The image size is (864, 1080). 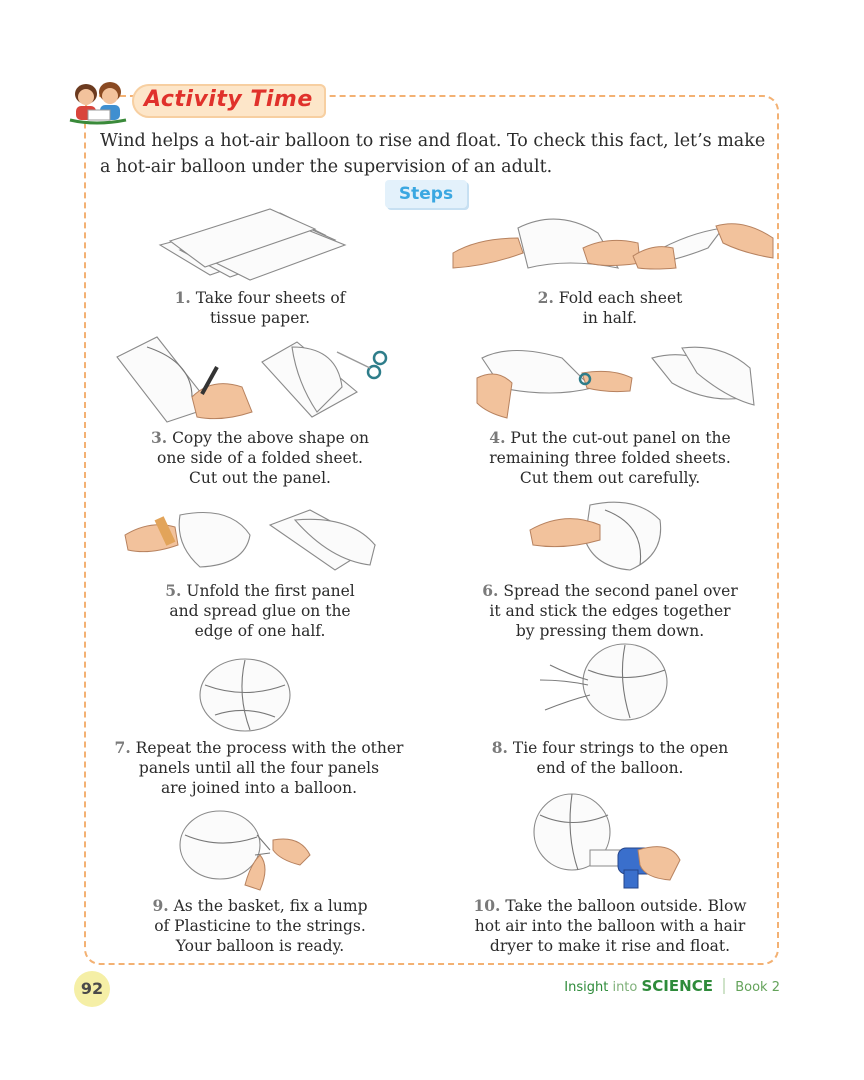 What do you see at coordinates (595, 536) in the screenshot?
I see `sticking-panels-illustration` at bounding box center [595, 536].